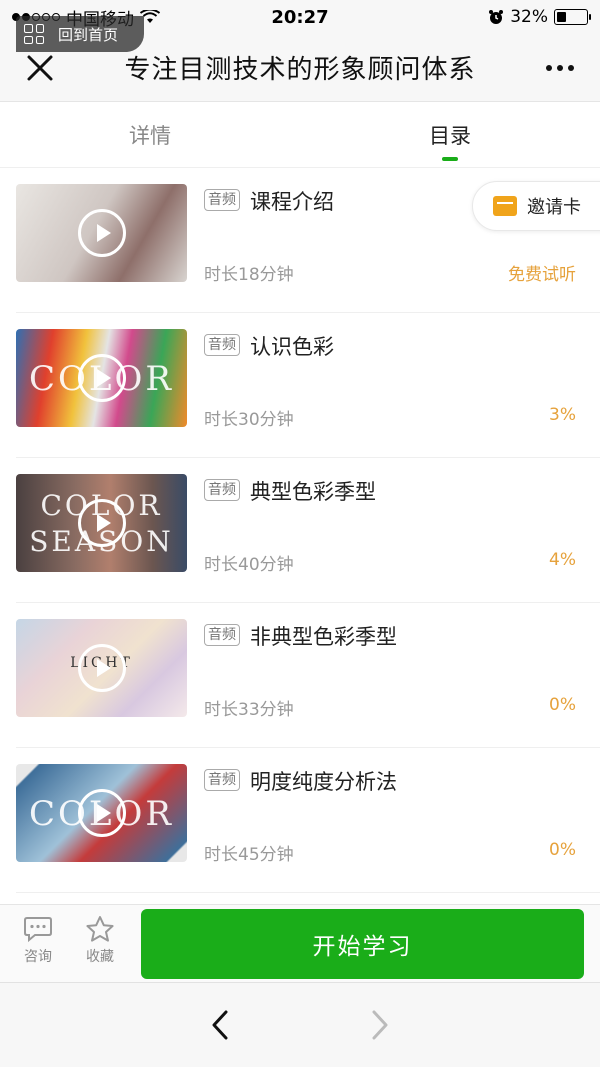 The image size is (600, 1067). Describe the element at coordinates (362, 944) in the screenshot. I see `start-learning-button: 开始学习` at that location.